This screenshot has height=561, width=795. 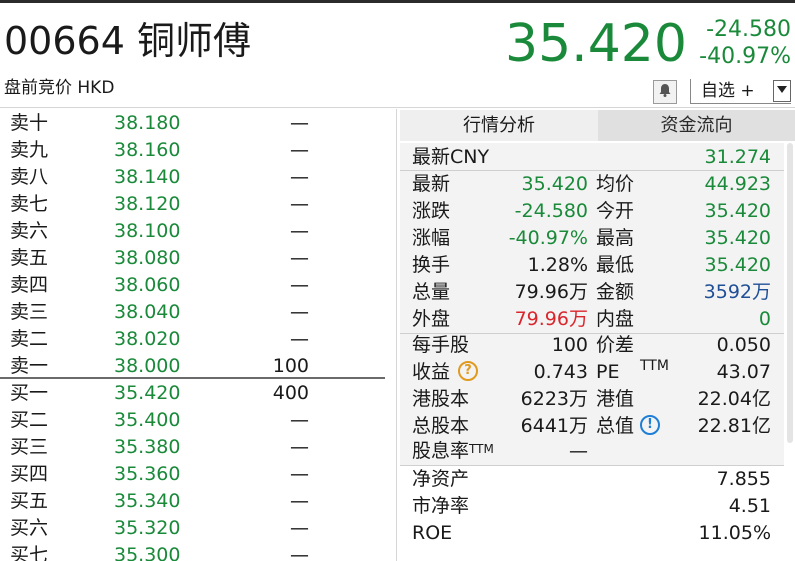 What do you see at coordinates (468, 370) in the screenshot?
I see `help-icon: ?` at bounding box center [468, 370].